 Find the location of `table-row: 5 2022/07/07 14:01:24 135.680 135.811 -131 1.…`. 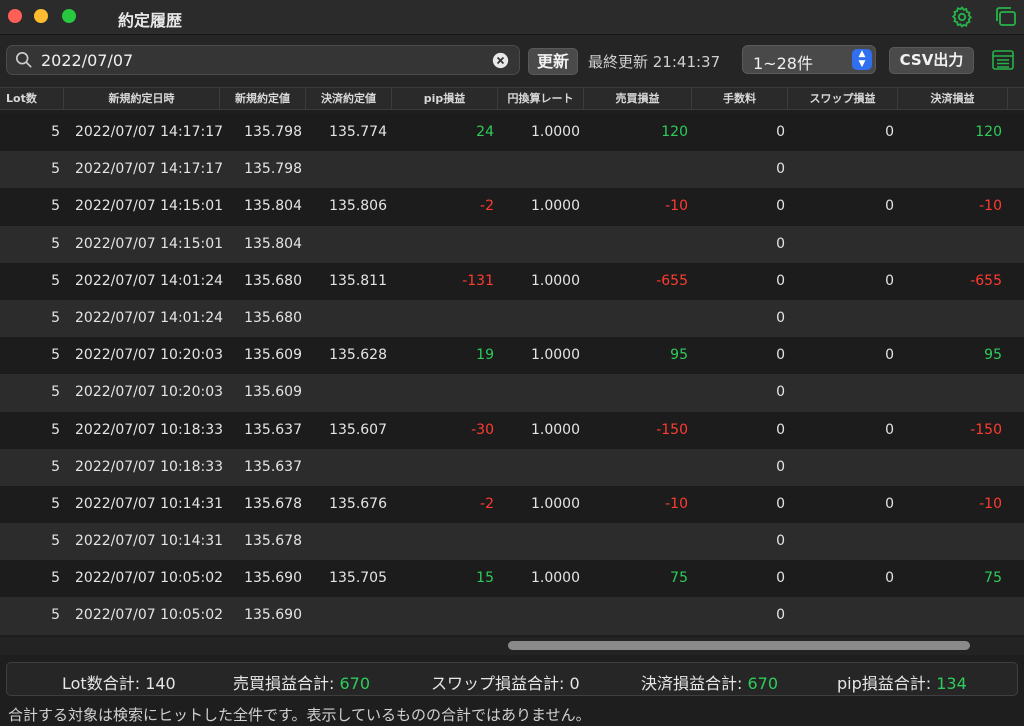

table-row: 5 2022/07/07 14:01:24 135.680 135.811 -131 1.… is located at coordinates (512, 281).